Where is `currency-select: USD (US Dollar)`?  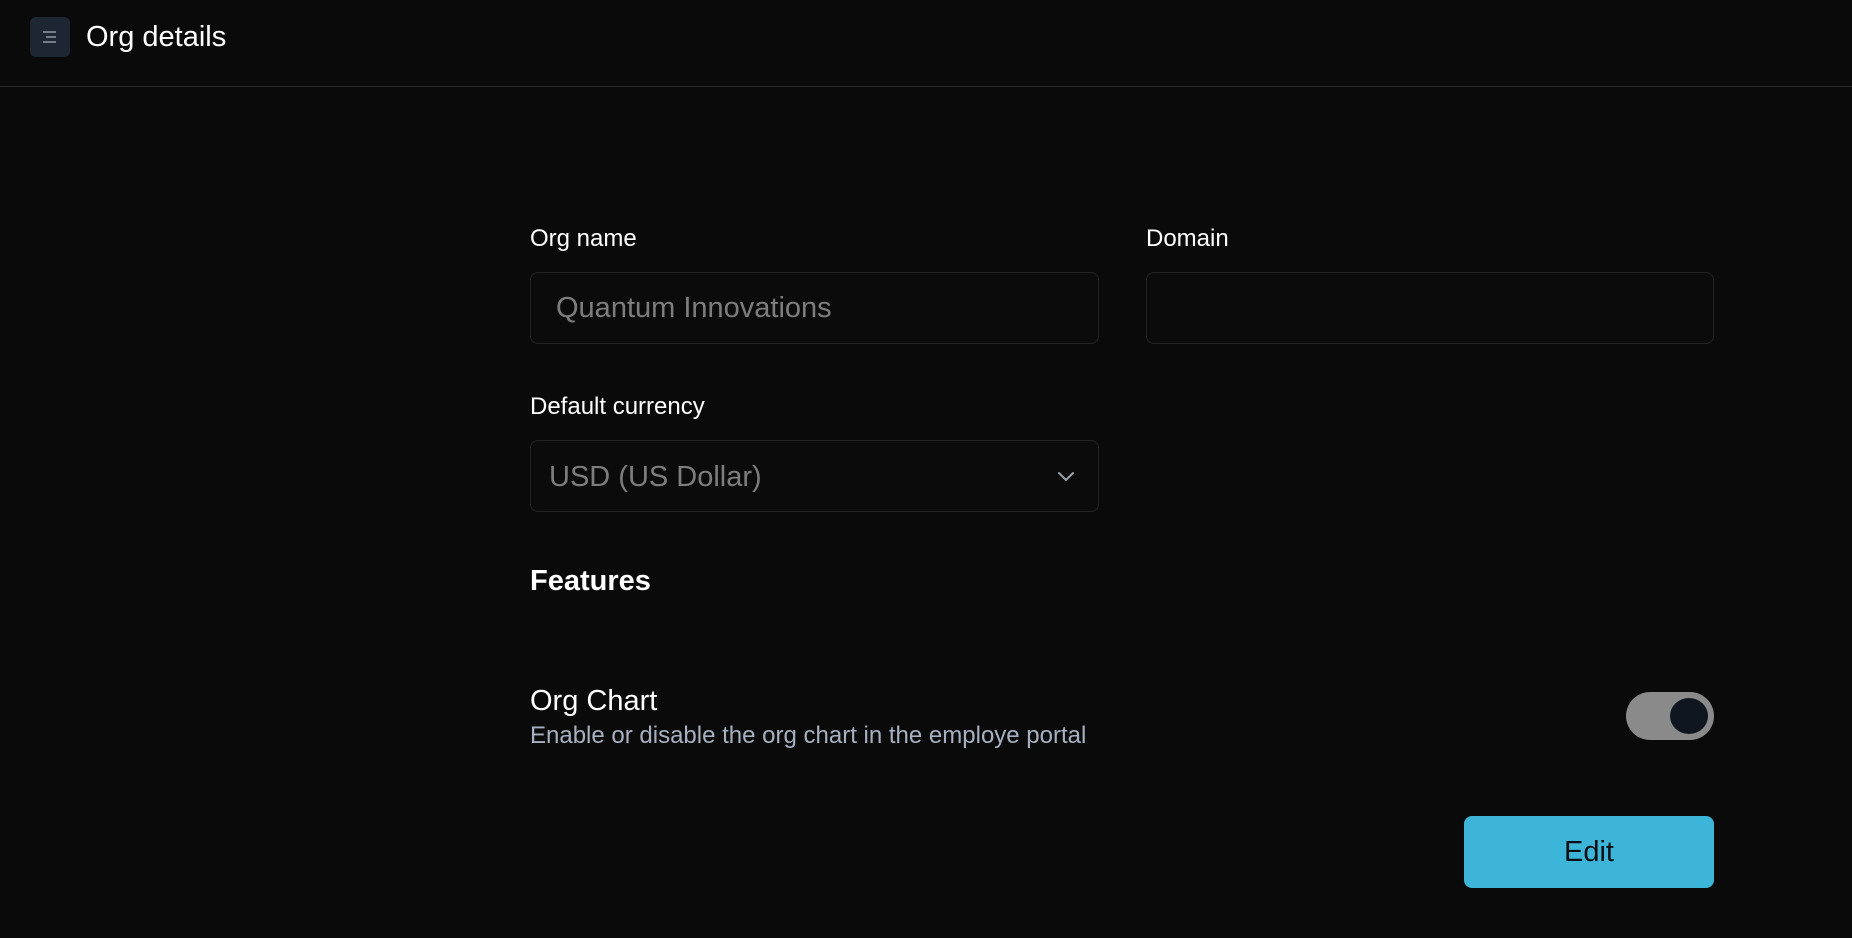
currency-select: USD (US Dollar) is located at coordinates (814, 476).